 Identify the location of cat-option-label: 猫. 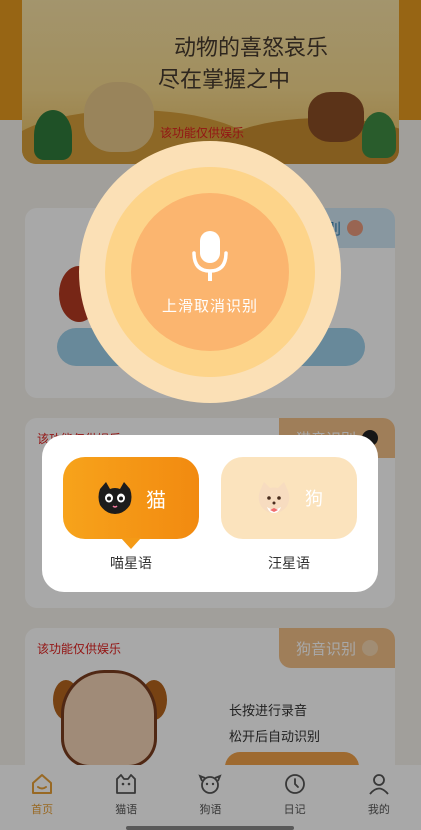
(156, 499).